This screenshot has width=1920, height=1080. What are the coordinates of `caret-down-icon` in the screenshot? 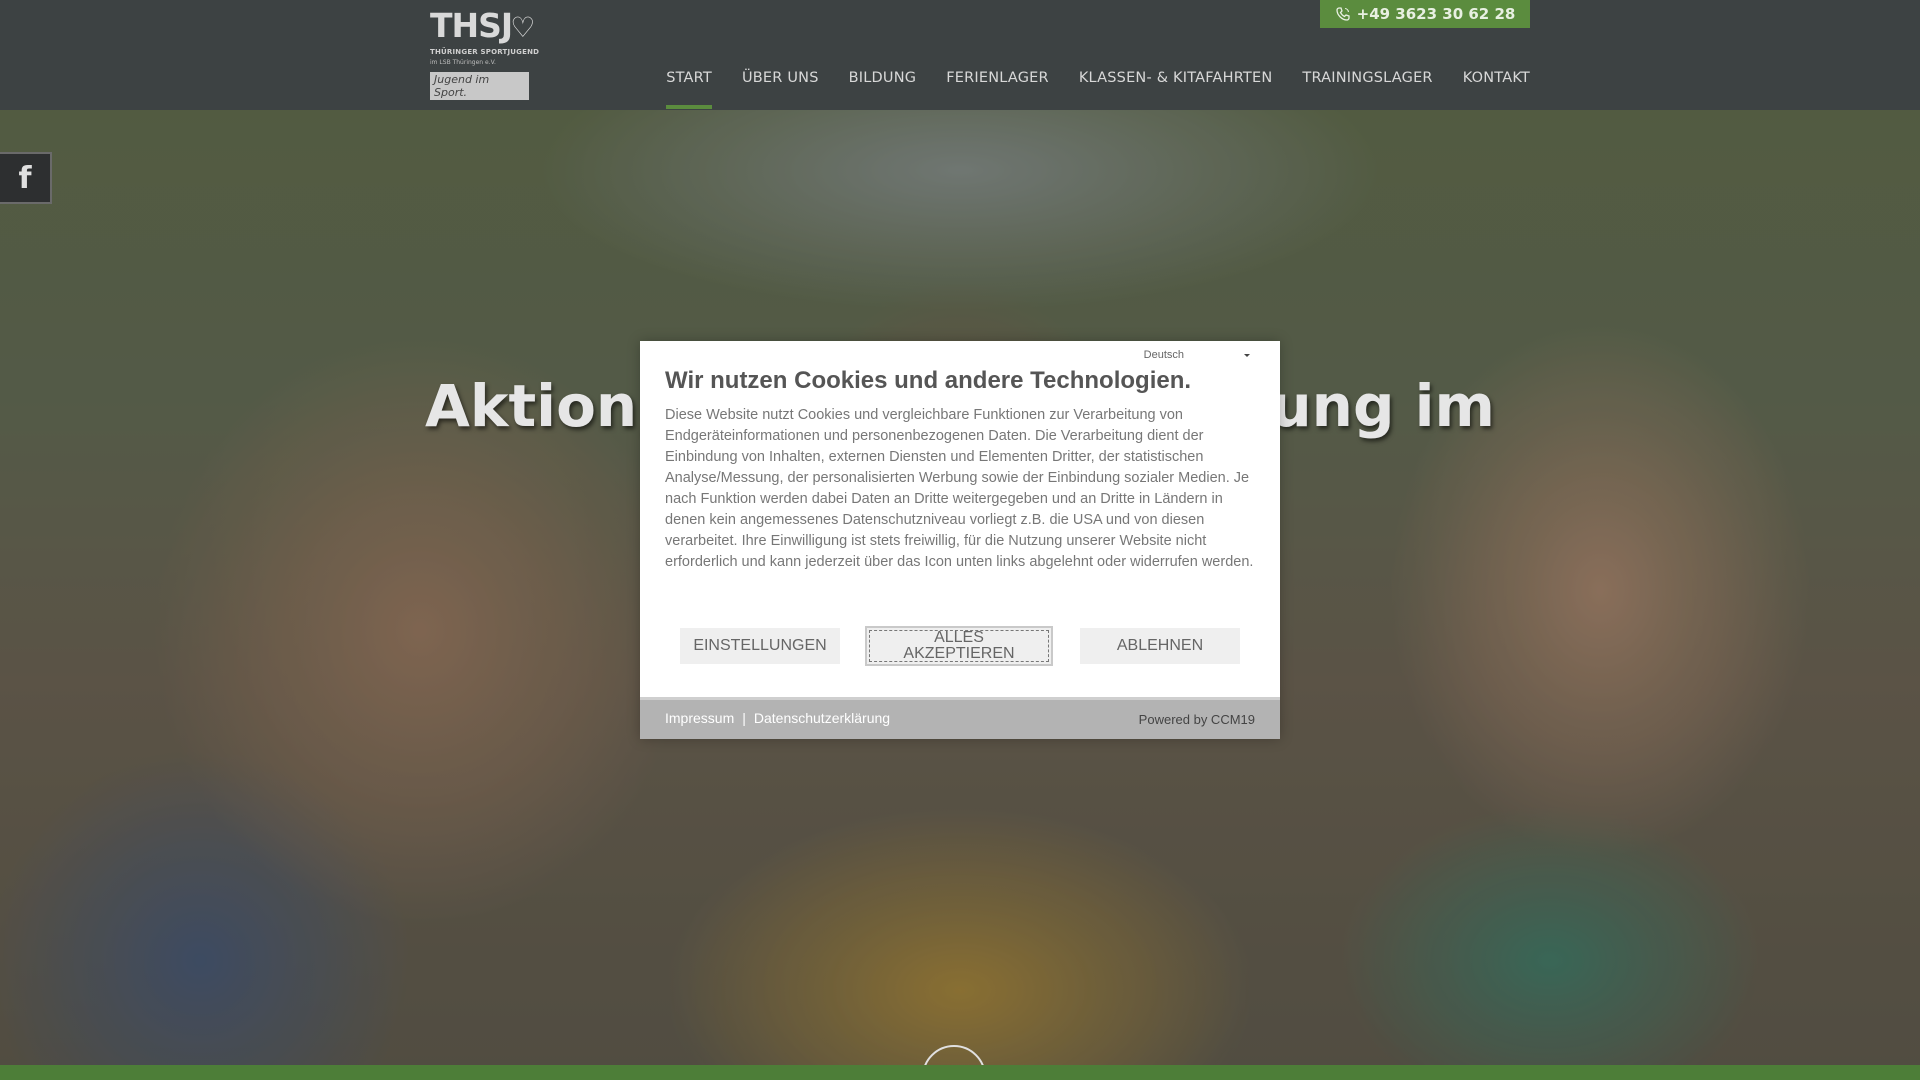 It's located at (1247, 355).